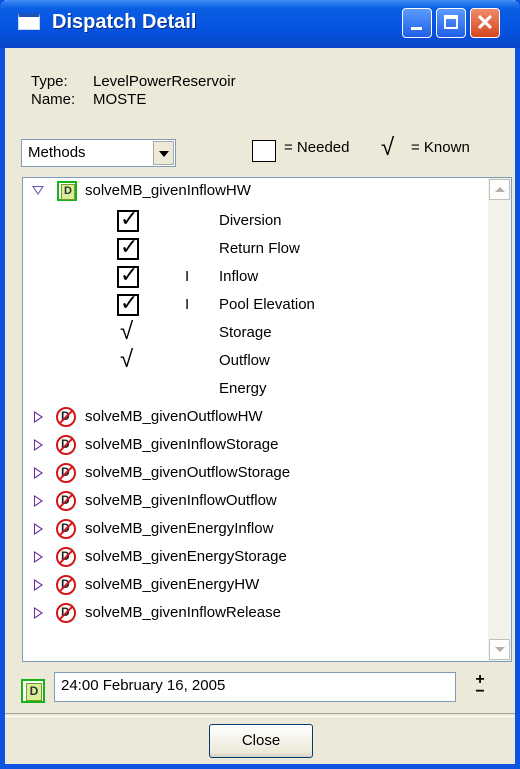  What do you see at coordinates (29, 21) in the screenshot?
I see `window-icon` at bounding box center [29, 21].